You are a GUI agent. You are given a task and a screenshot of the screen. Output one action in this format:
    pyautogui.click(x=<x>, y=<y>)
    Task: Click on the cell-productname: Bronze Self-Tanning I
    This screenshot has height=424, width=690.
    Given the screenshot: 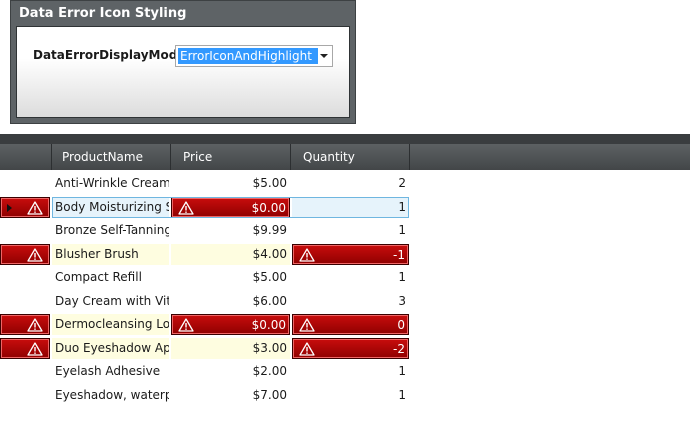 What is the action you would take?
    pyautogui.click(x=110, y=230)
    